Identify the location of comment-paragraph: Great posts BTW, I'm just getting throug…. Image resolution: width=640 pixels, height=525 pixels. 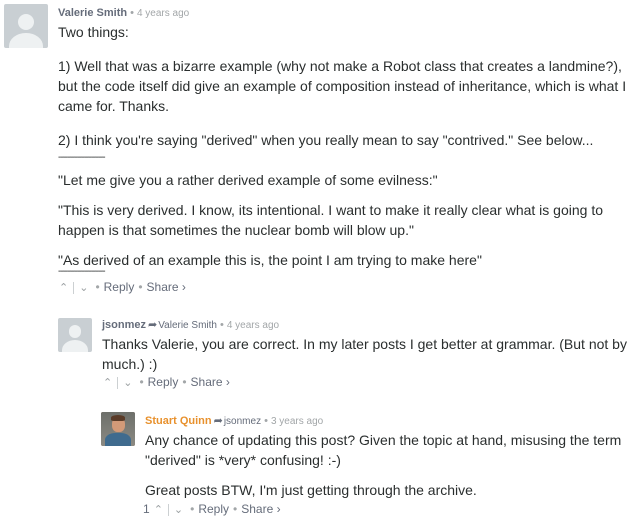
(311, 490).